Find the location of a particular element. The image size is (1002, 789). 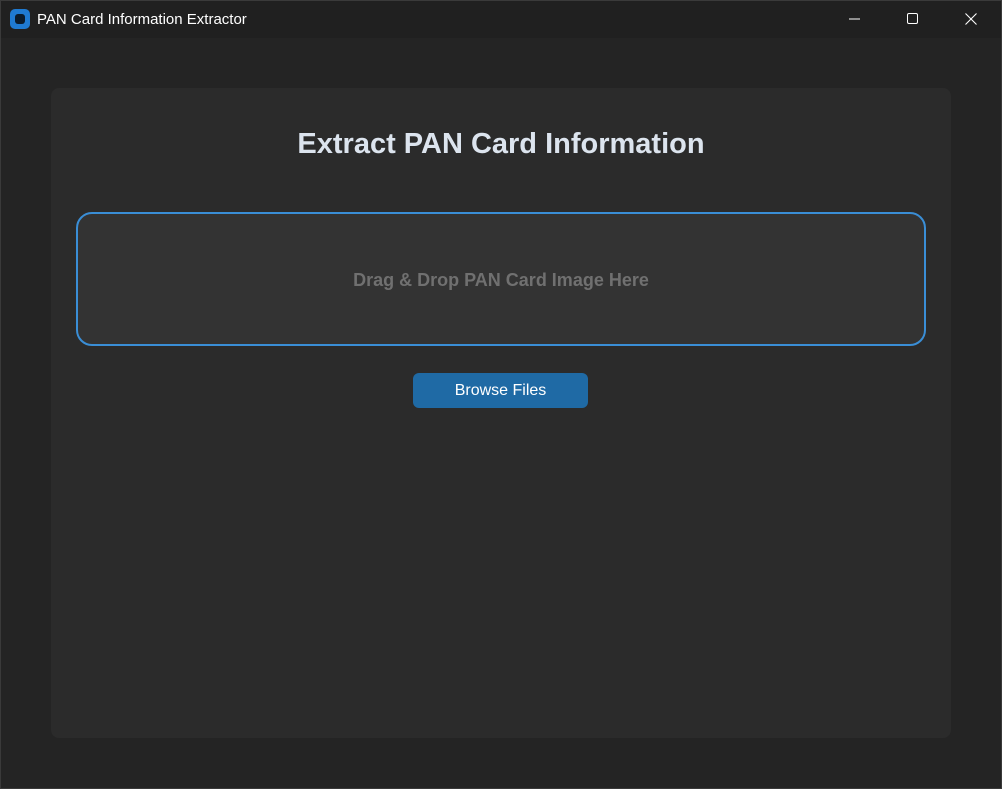

app-icon is located at coordinates (20, 19).